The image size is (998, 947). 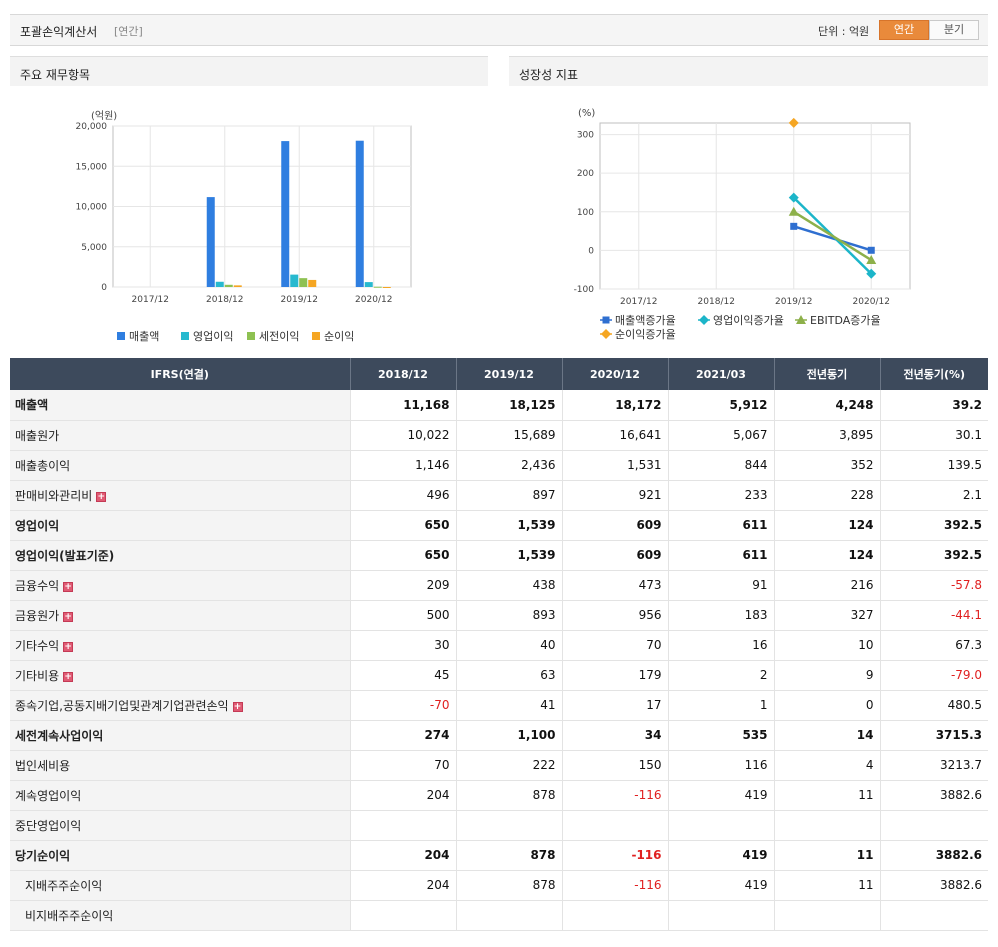 What do you see at coordinates (721, 645) in the screenshot?
I see `value-cell: 16` at bounding box center [721, 645].